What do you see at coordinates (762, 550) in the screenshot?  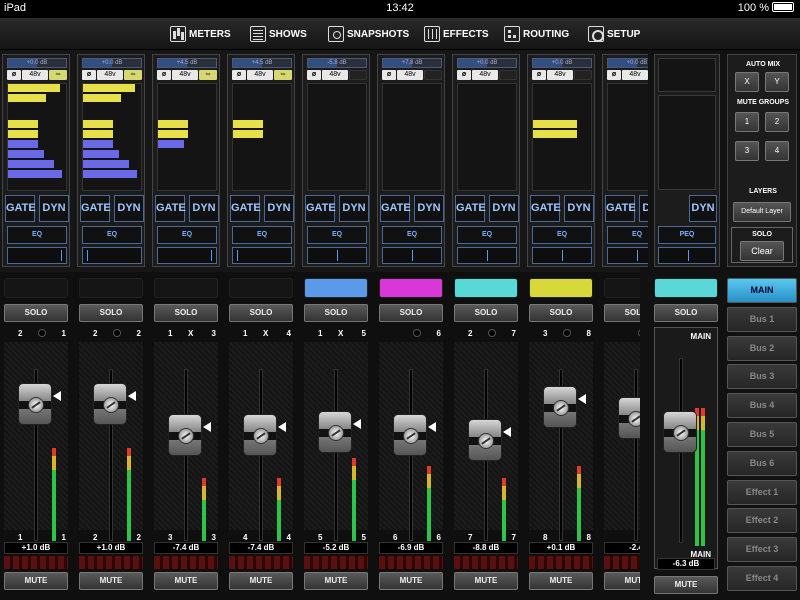 I see `bus-effect-3-button: Effect 3` at bounding box center [762, 550].